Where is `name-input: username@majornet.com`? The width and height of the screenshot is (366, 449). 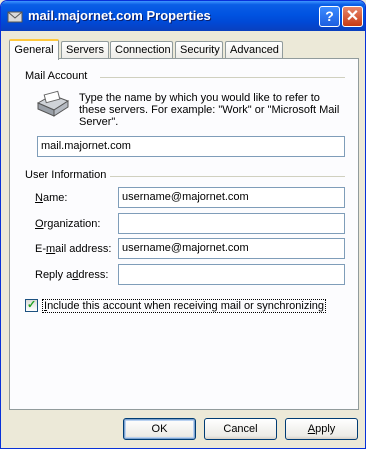 name-input: username@majornet.com is located at coordinates (231, 197).